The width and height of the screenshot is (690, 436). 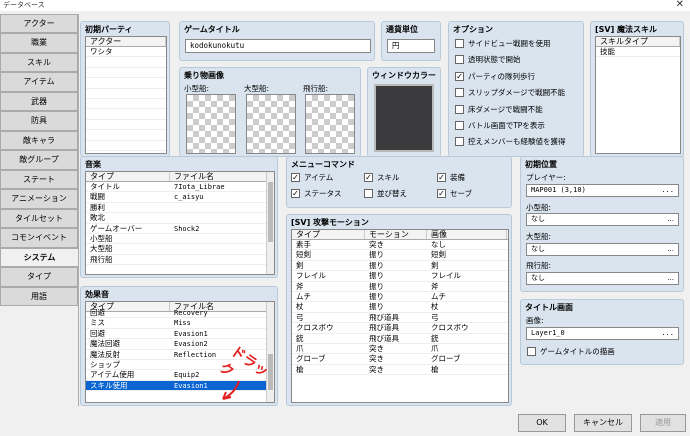 I want to click on table-row: クロスボウ 飛び道具 クロスボウ, so click(x=400, y=328).